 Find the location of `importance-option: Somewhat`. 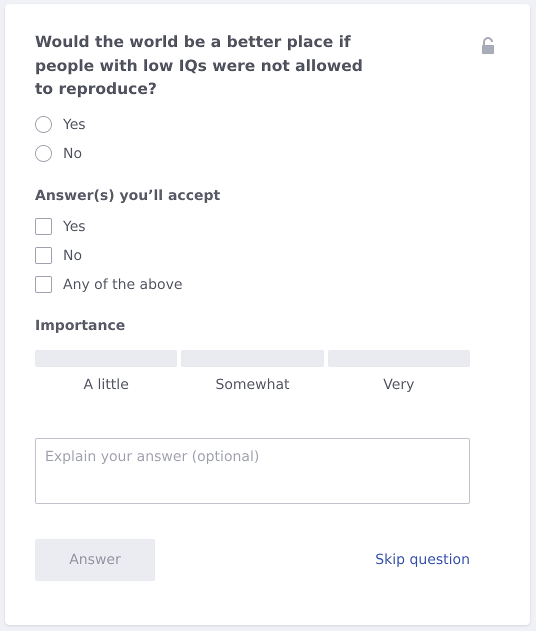

importance-option: Somewhat is located at coordinates (252, 371).